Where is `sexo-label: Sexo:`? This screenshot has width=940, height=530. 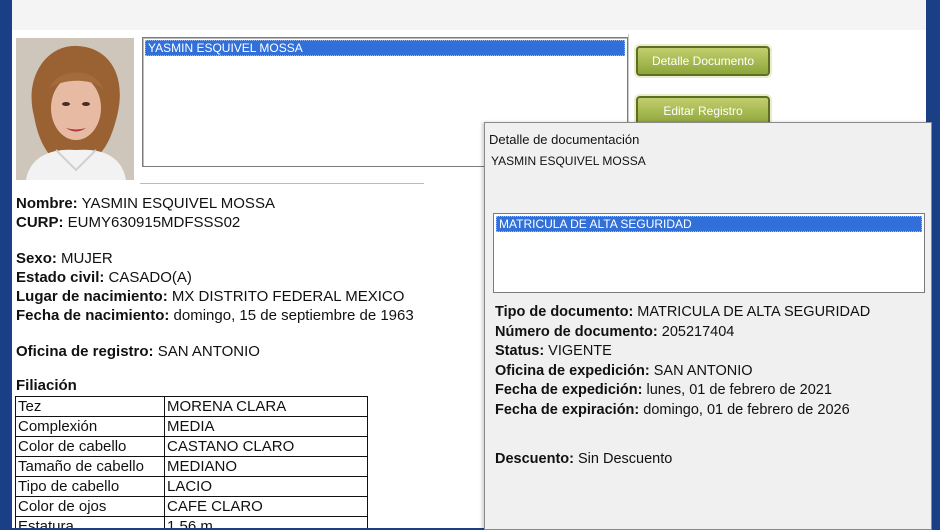 sexo-label: Sexo: is located at coordinates (36, 258).